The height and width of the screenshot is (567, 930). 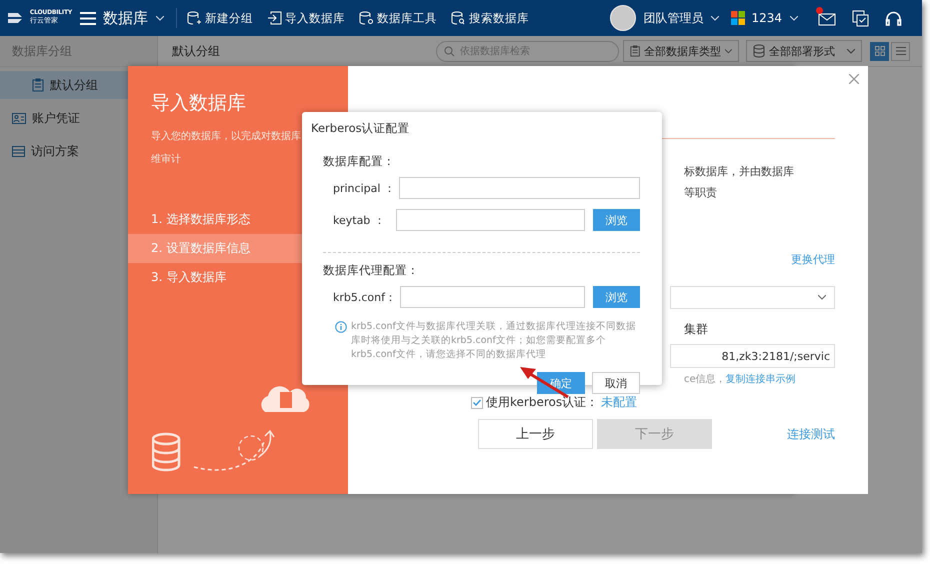 What do you see at coordinates (398, 18) in the screenshot?
I see `nav-item: 数据库工具` at bounding box center [398, 18].